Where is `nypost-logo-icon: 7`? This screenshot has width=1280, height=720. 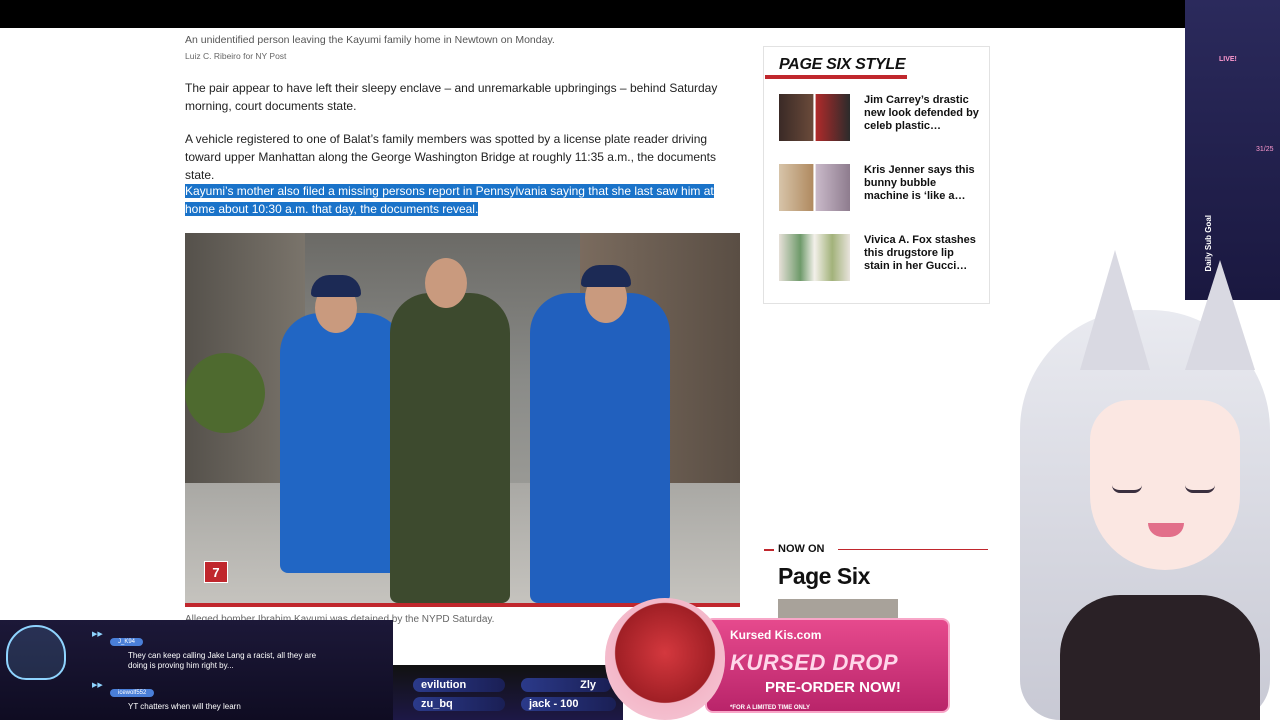 nypost-logo-icon: 7 is located at coordinates (216, 572).